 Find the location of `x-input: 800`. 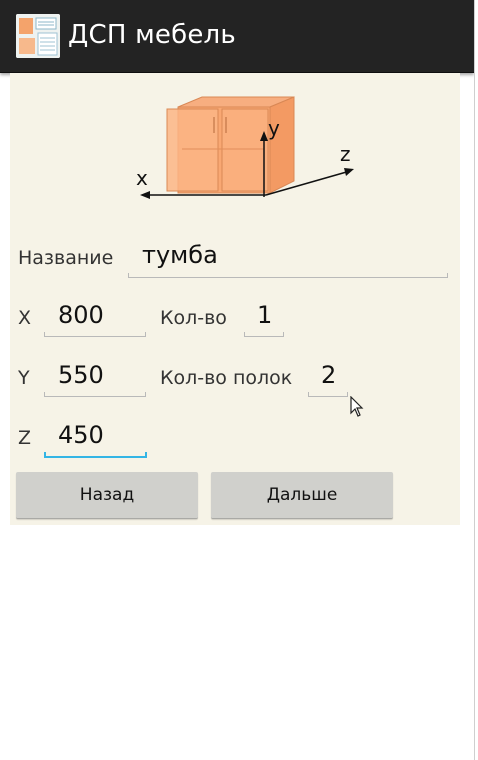

x-input: 800 is located at coordinates (81, 315).